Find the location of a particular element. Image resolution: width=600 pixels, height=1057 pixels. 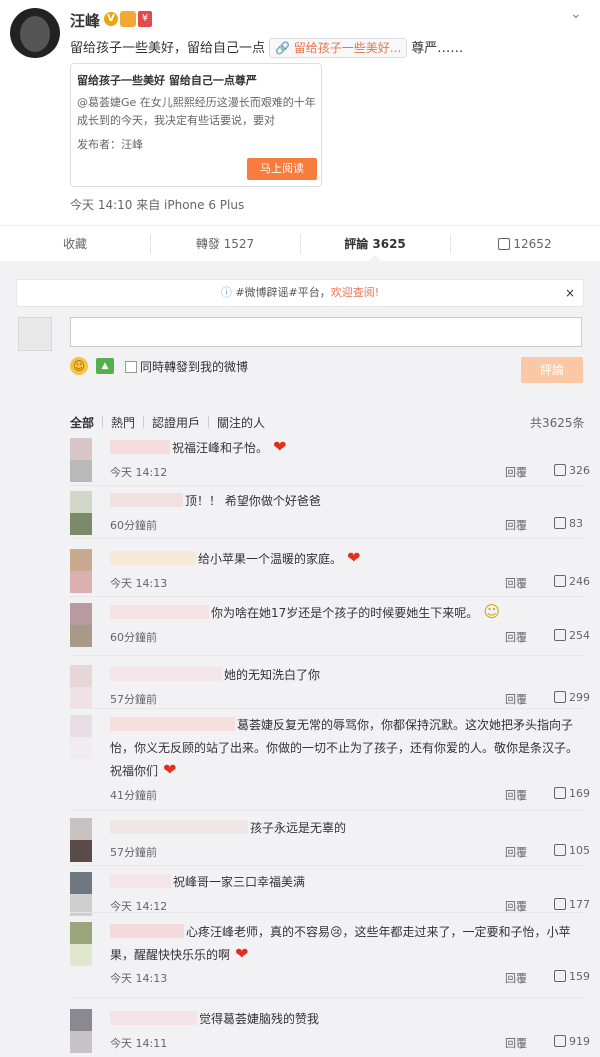

comment-body: 祝峰哥一家三口幸福美满 is located at coordinates (345, 882).